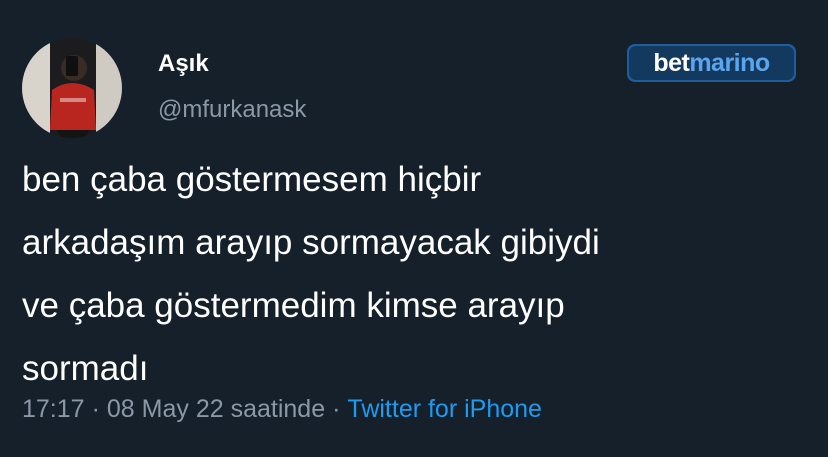 This screenshot has height=457, width=828. Describe the element at coordinates (311, 242) in the screenshot. I see `tweet-text-line: arkadaşım arayıp sormayacak gibiydi` at that location.